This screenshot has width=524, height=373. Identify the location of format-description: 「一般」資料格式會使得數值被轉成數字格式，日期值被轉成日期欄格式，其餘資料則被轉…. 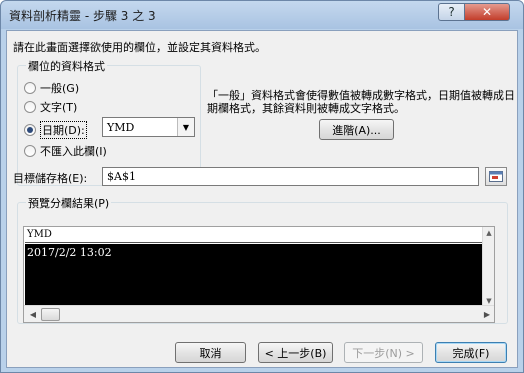
(361, 102).